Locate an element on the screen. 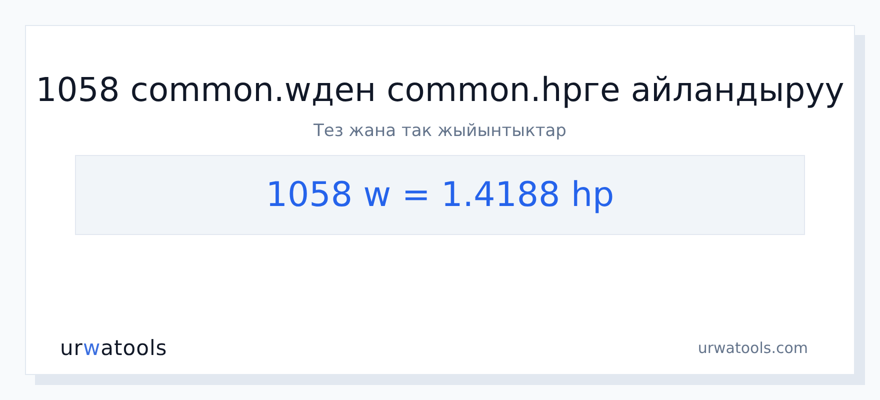  logo: urwatools is located at coordinates (114, 348).